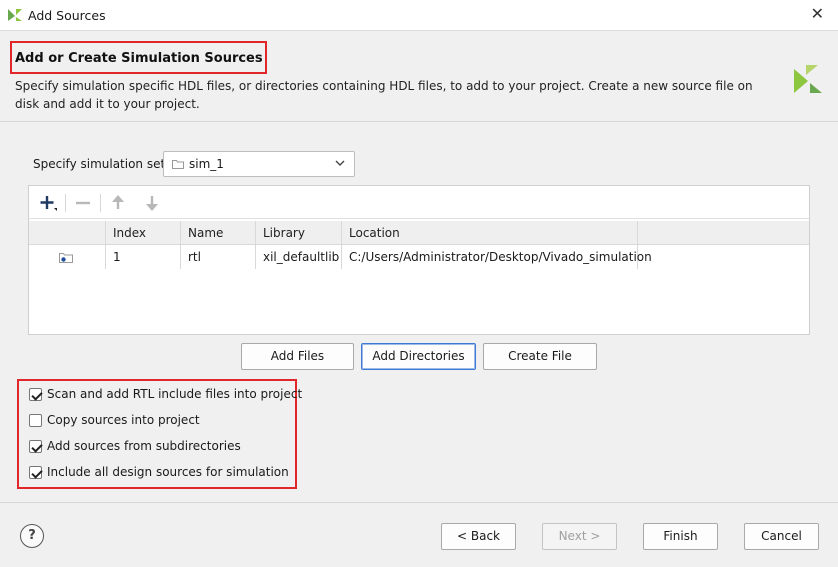 Image resolution: width=838 pixels, height=567 pixels. I want to click on move-up-icon, so click(118, 203).